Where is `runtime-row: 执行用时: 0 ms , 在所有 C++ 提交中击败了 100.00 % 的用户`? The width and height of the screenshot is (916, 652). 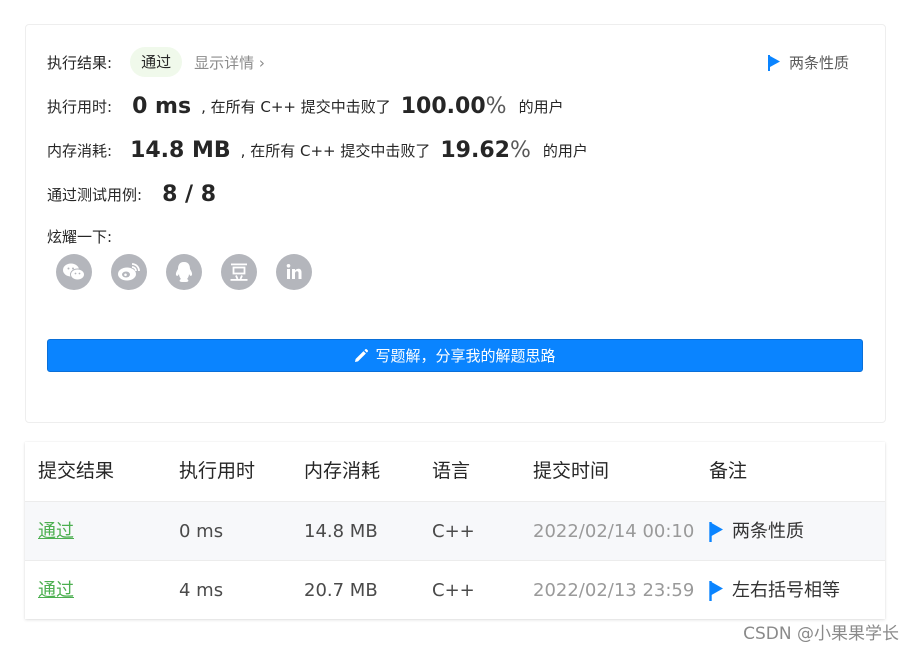 runtime-row: 执行用时: 0 ms , 在所有 C++ 提交中击败了 100.00 % 的用户 is located at coordinates (305, 106).